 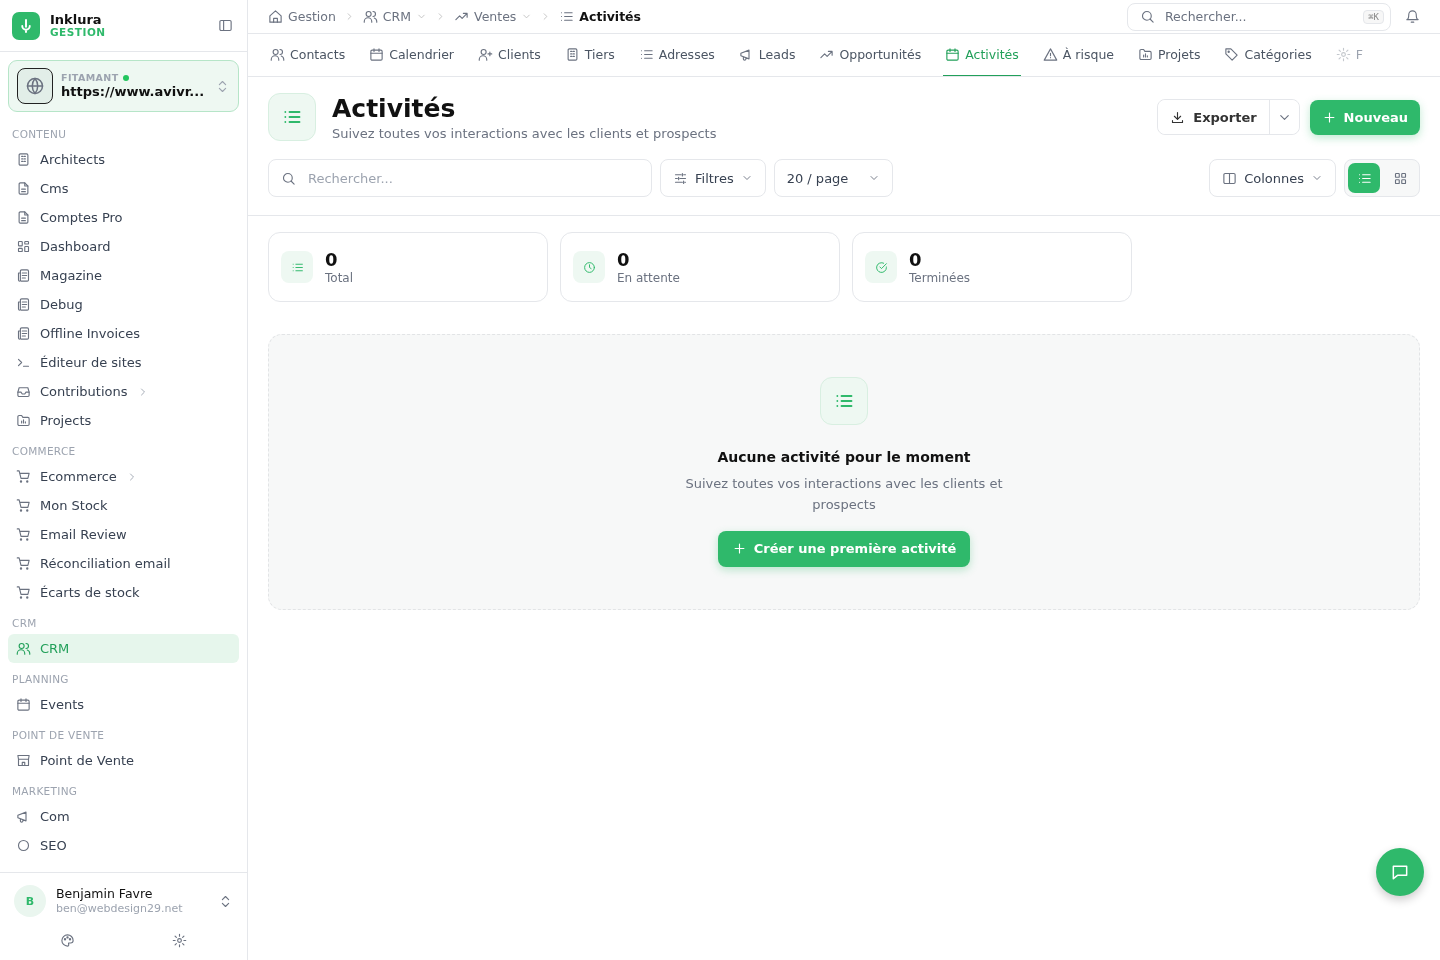 I want to click on grid4-icon, so click(x=1400, y=178).